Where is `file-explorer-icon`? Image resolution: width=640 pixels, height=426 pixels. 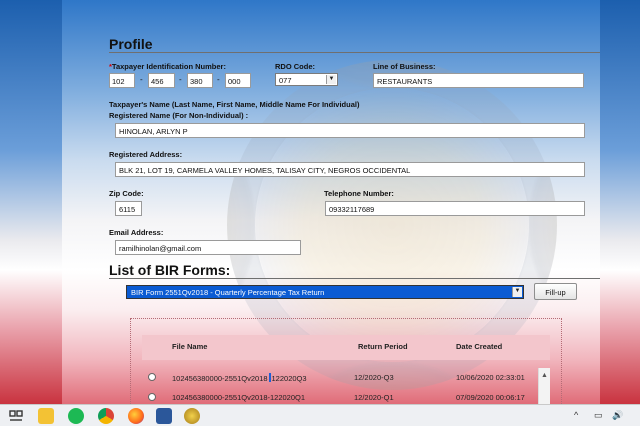 file-explorer-icon is located at coordinates (46, 416).